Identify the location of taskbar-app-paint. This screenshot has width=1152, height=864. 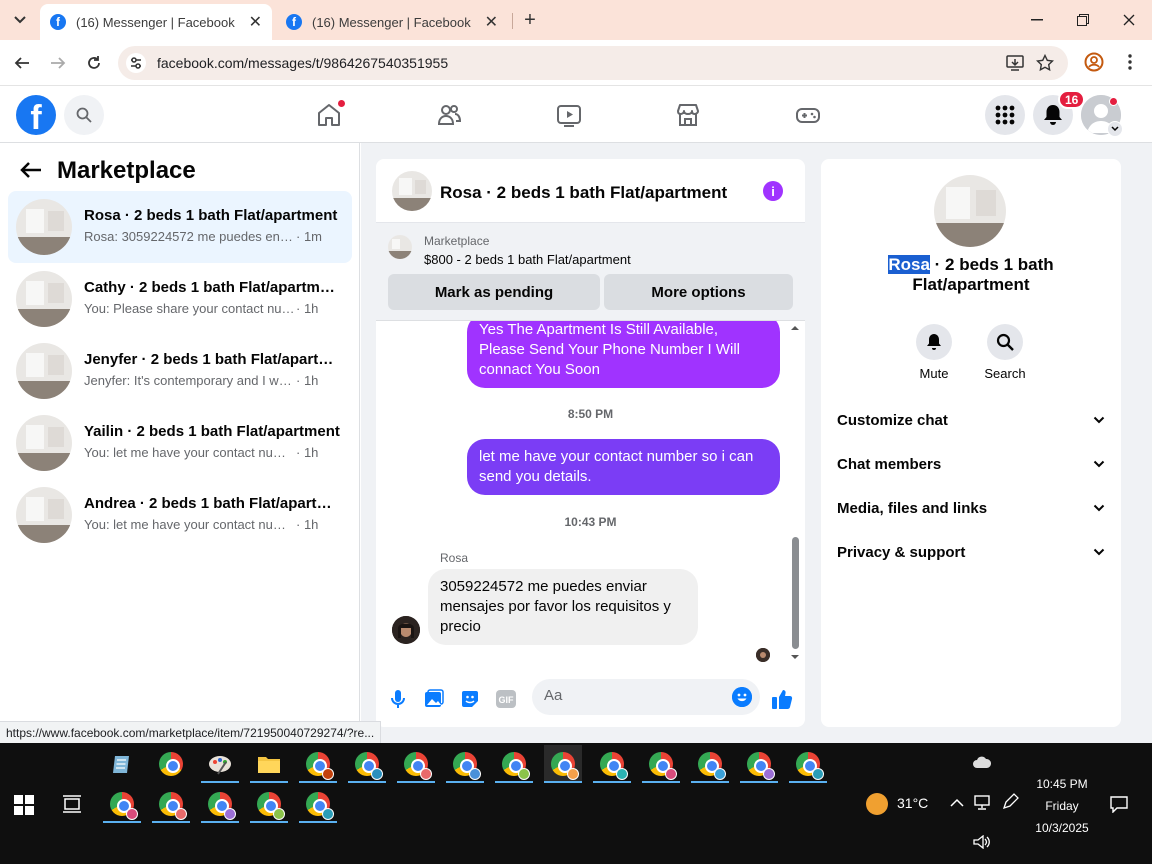
(220, 764).